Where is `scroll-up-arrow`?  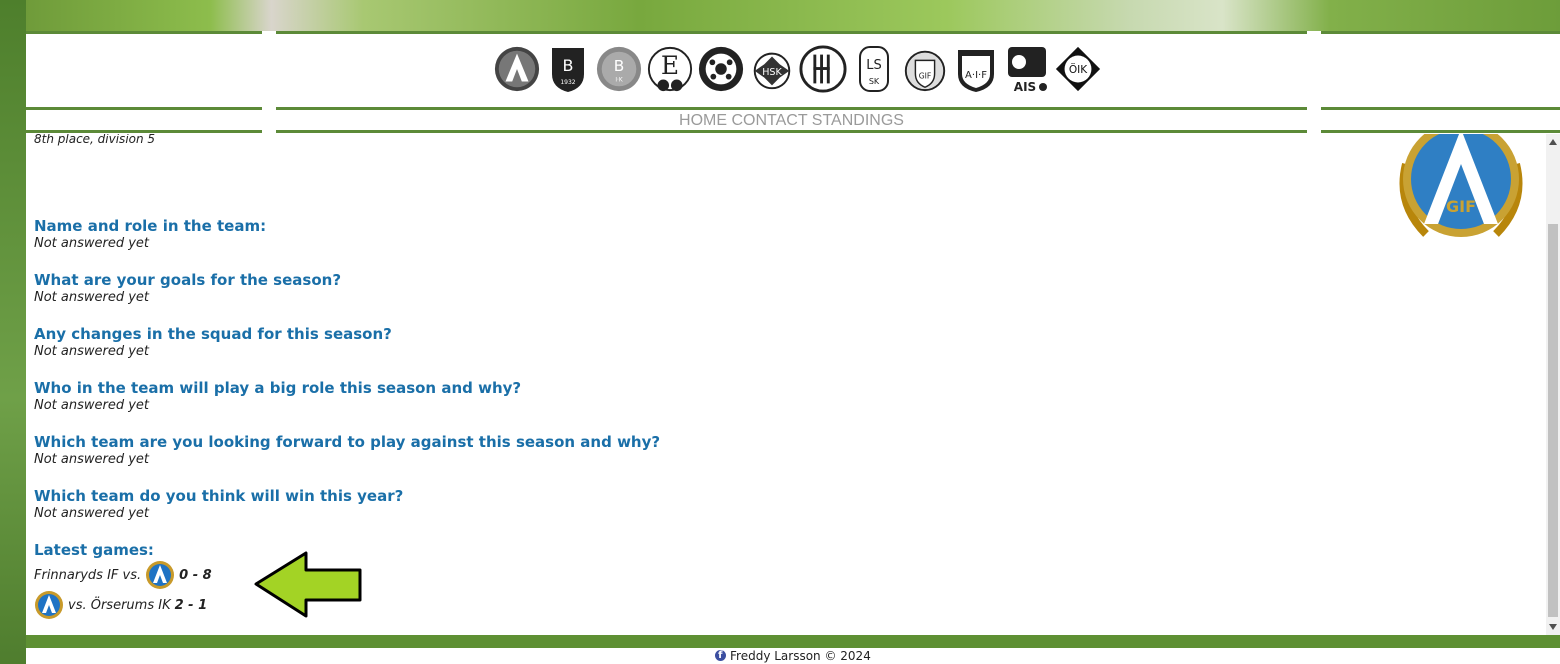
scroll-up-arrow is located at coordinates (1553, 142).